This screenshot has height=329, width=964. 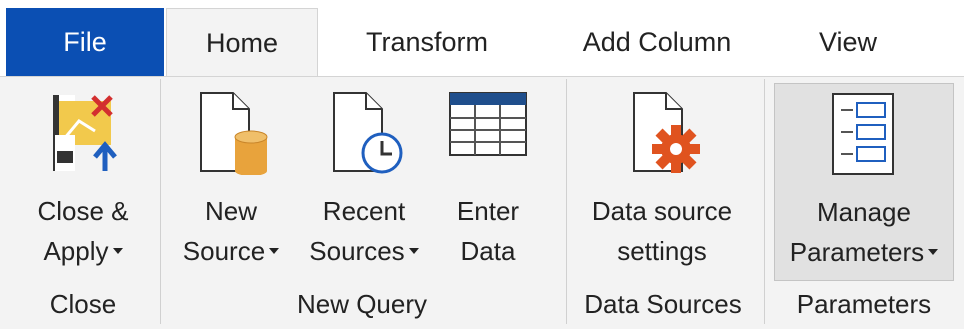 I want to click on new-source-button: New Source, so click(x=231, y=182).